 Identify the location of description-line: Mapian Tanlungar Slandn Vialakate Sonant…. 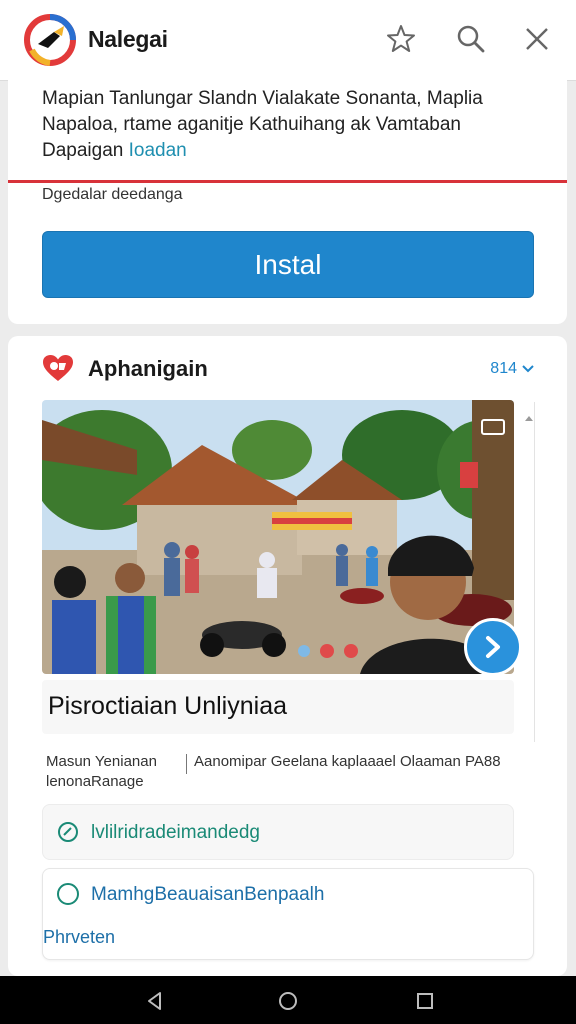
(262, 98).